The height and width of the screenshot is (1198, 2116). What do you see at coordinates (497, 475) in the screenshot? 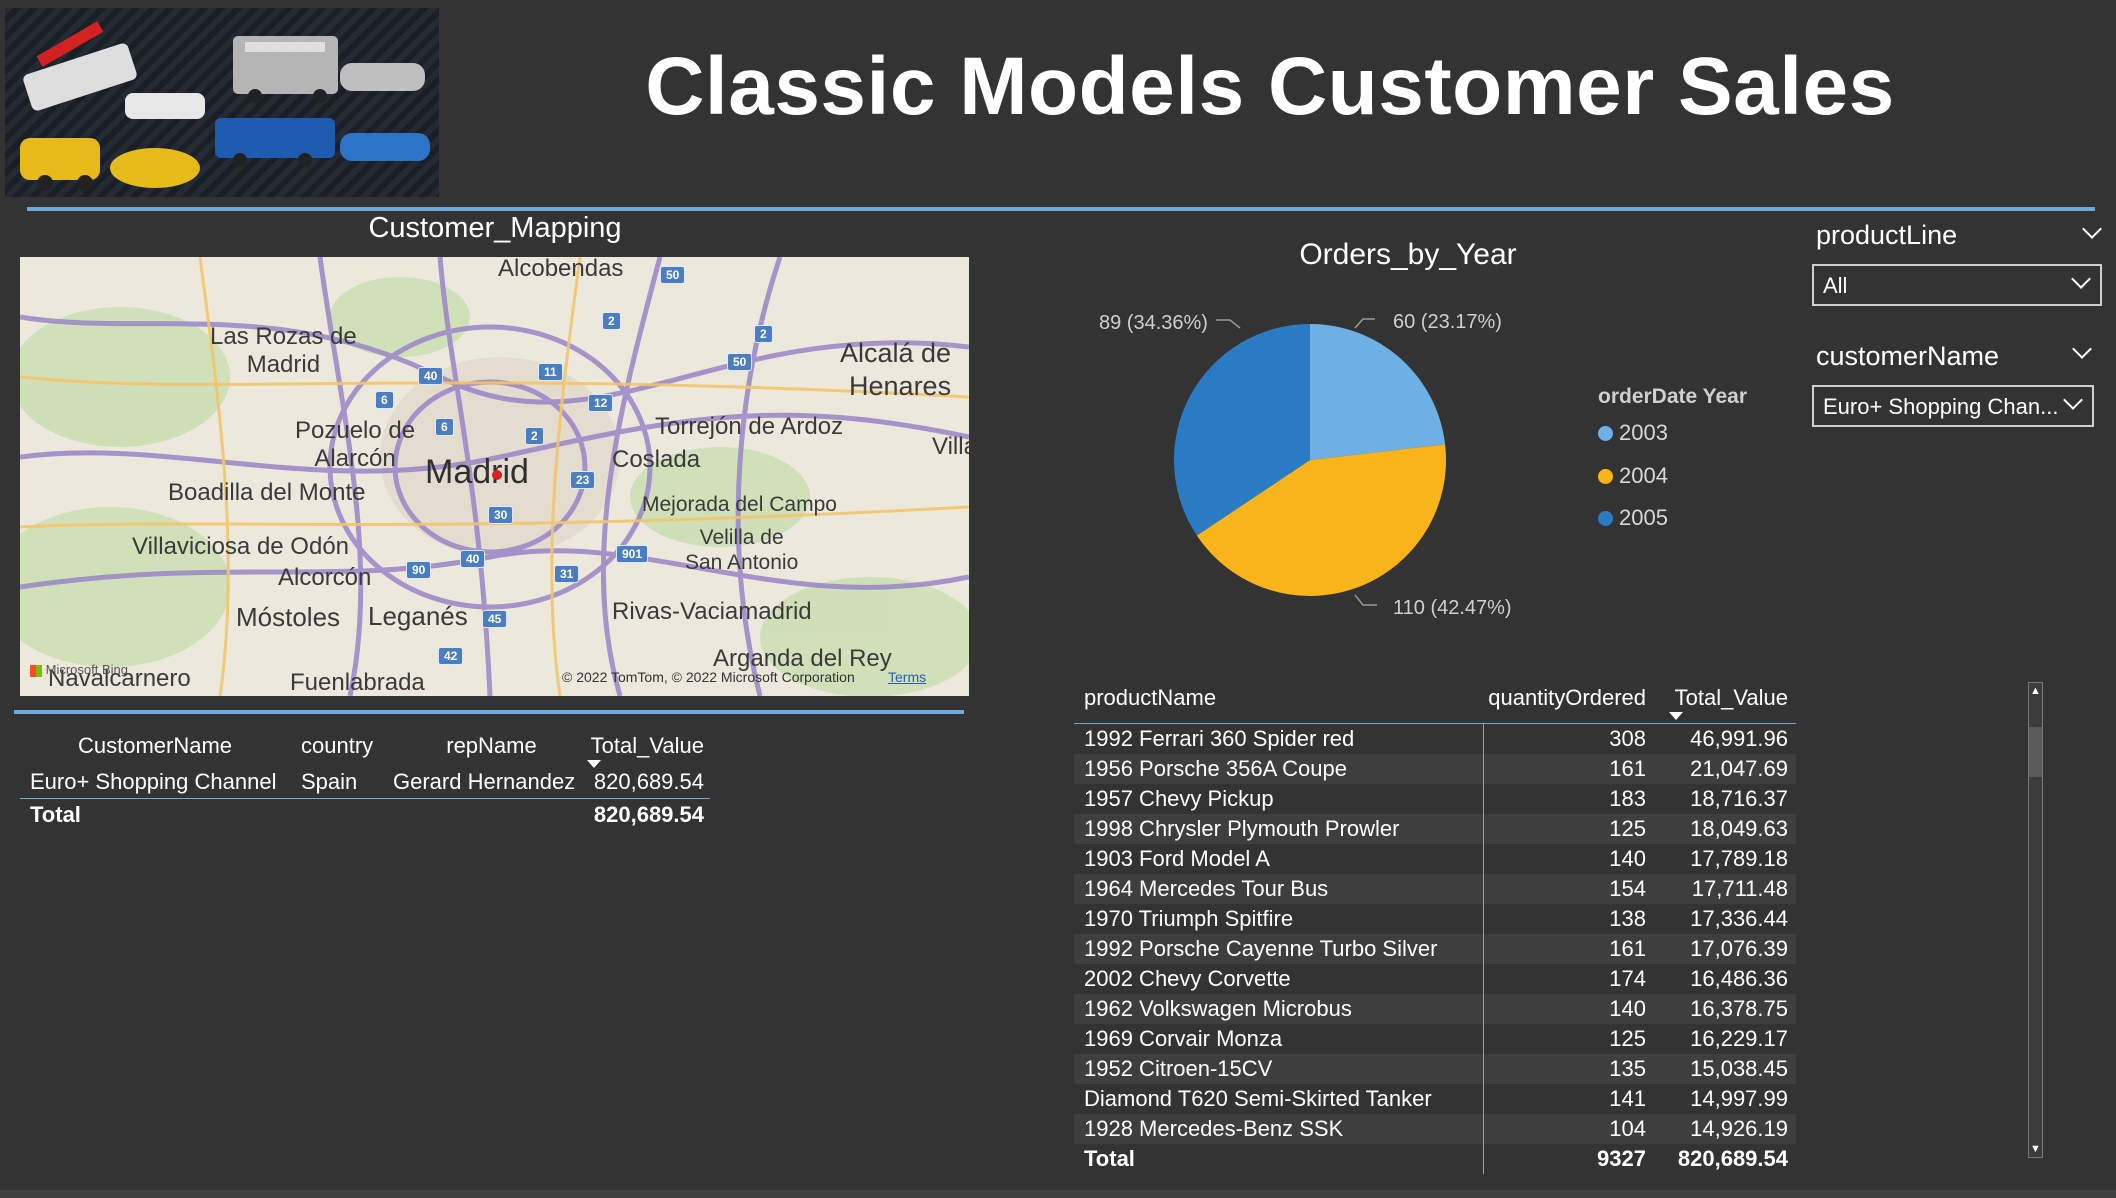
I see `map-location-pin` at bounding box center [497, 475].